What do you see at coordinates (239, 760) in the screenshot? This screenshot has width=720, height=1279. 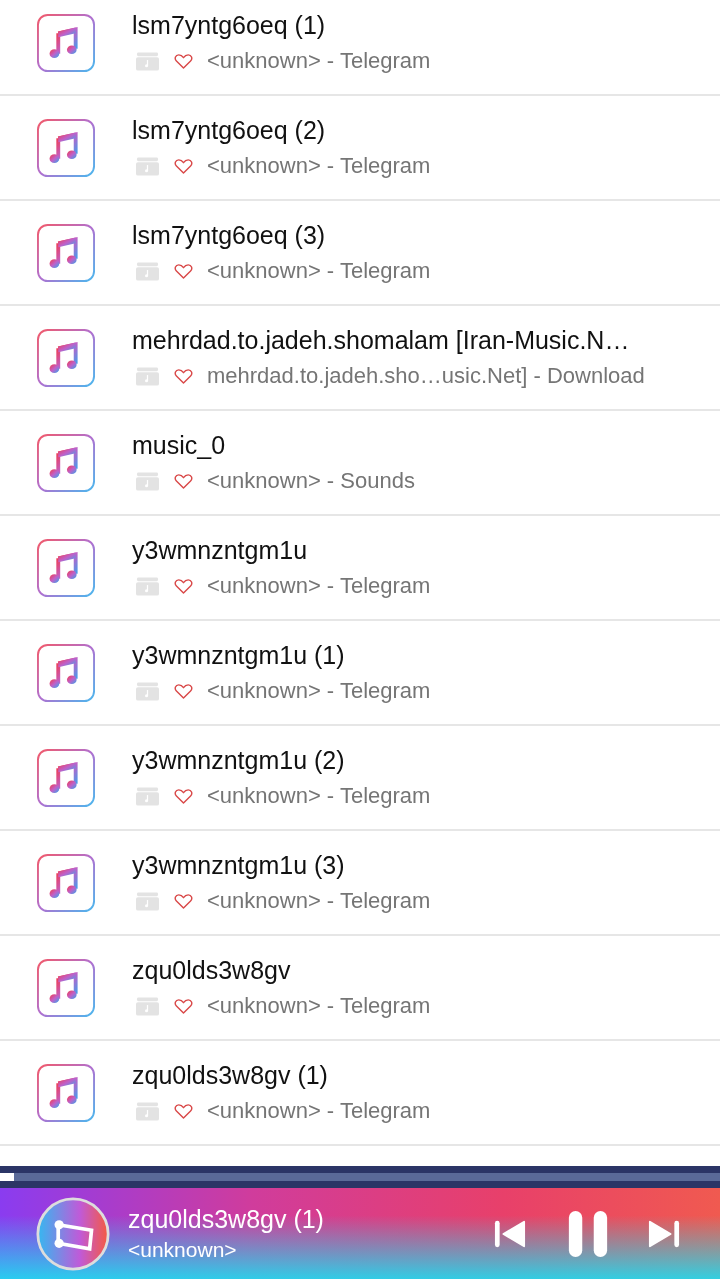 I see `song-title: y3wmnzntgm1u (2)` at bounding box center [239, 760].